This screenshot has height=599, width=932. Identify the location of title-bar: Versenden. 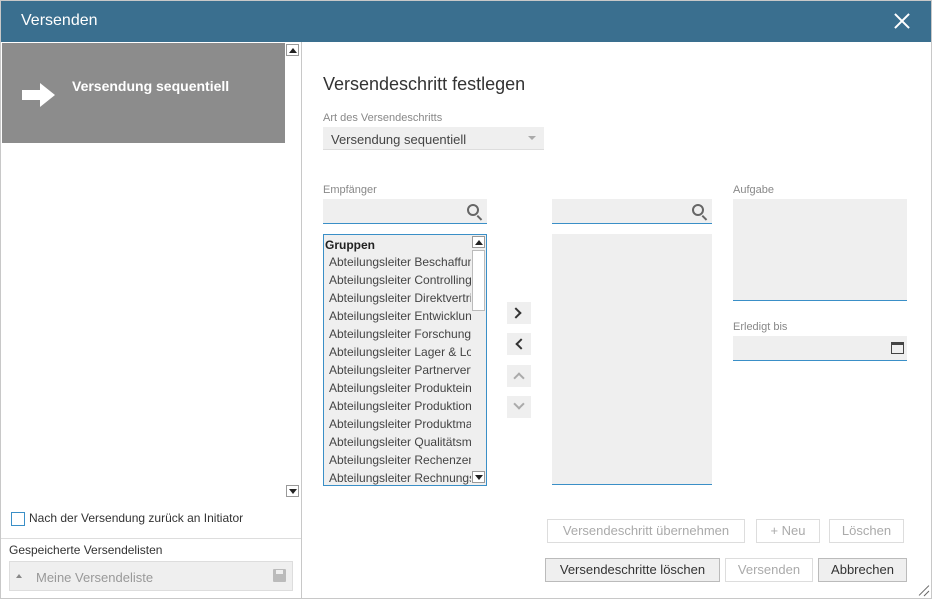
(466, 21).